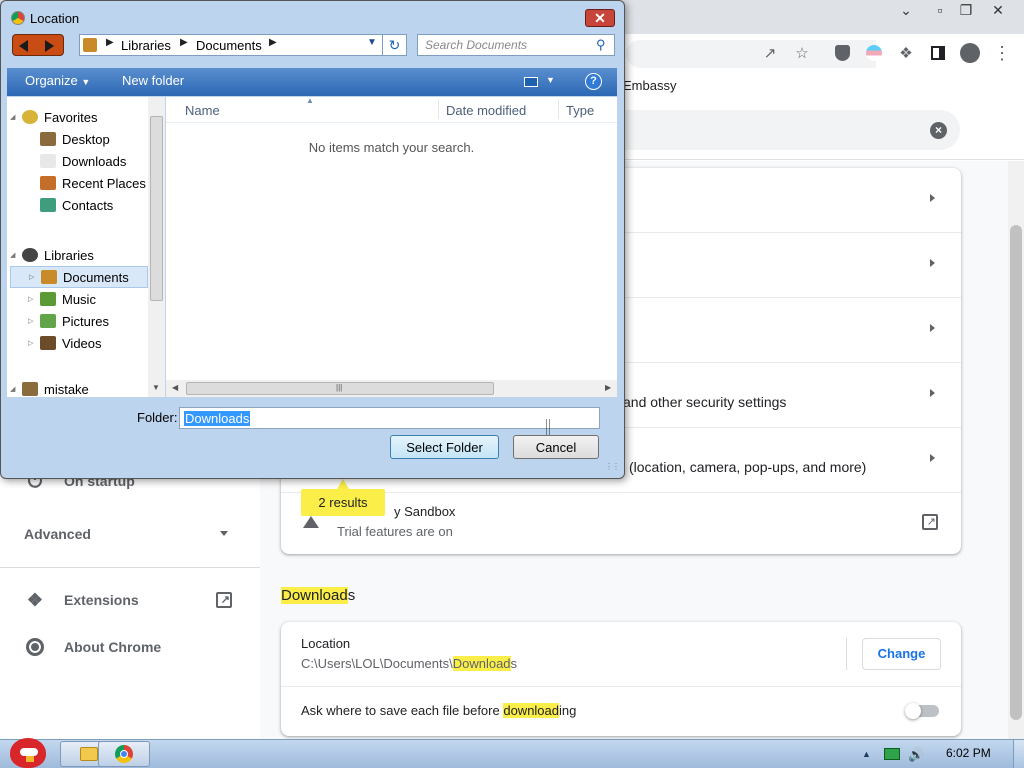 This screenshot has height=768, width=1024. What do you see at coordinates (35, 647) in the screenshot?
I see `chrome-logo-icon` at bounding box center [35, 647].